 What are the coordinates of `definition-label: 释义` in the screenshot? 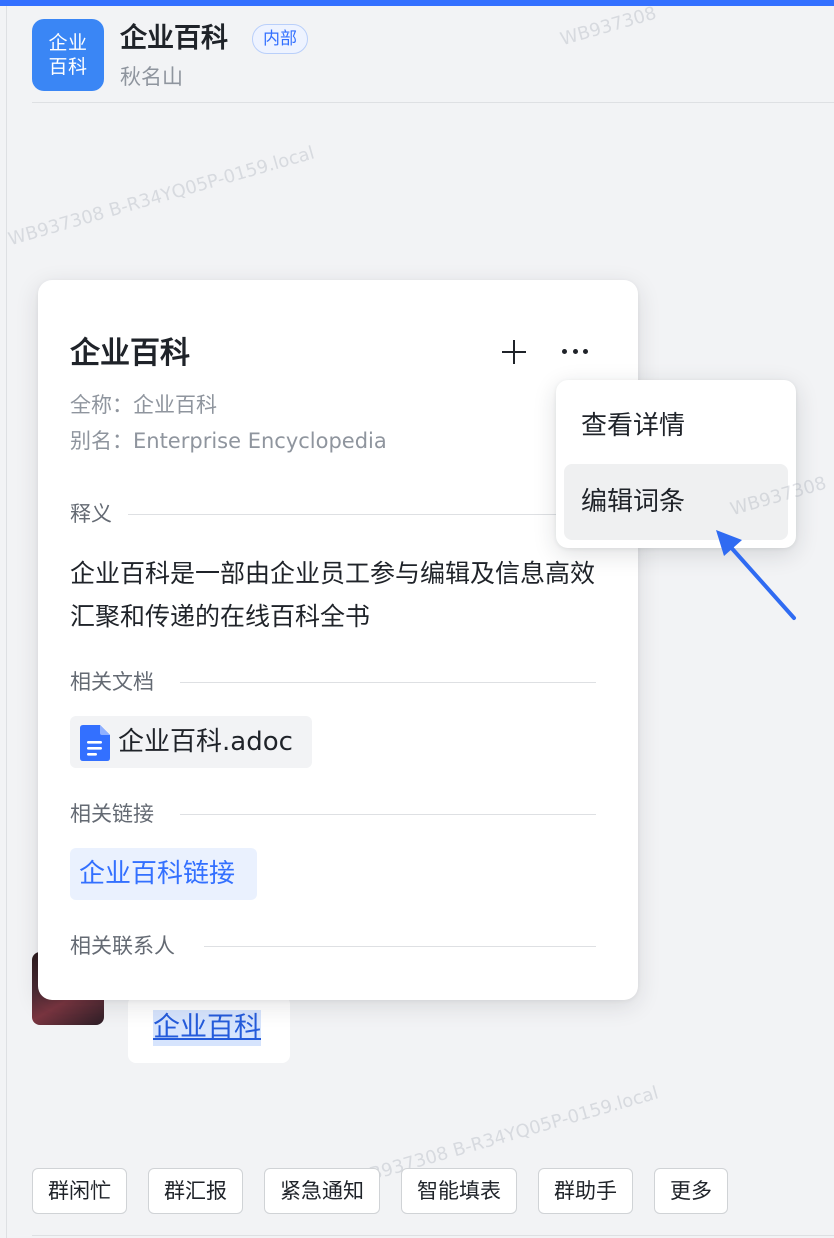 It's located at (97, 514).